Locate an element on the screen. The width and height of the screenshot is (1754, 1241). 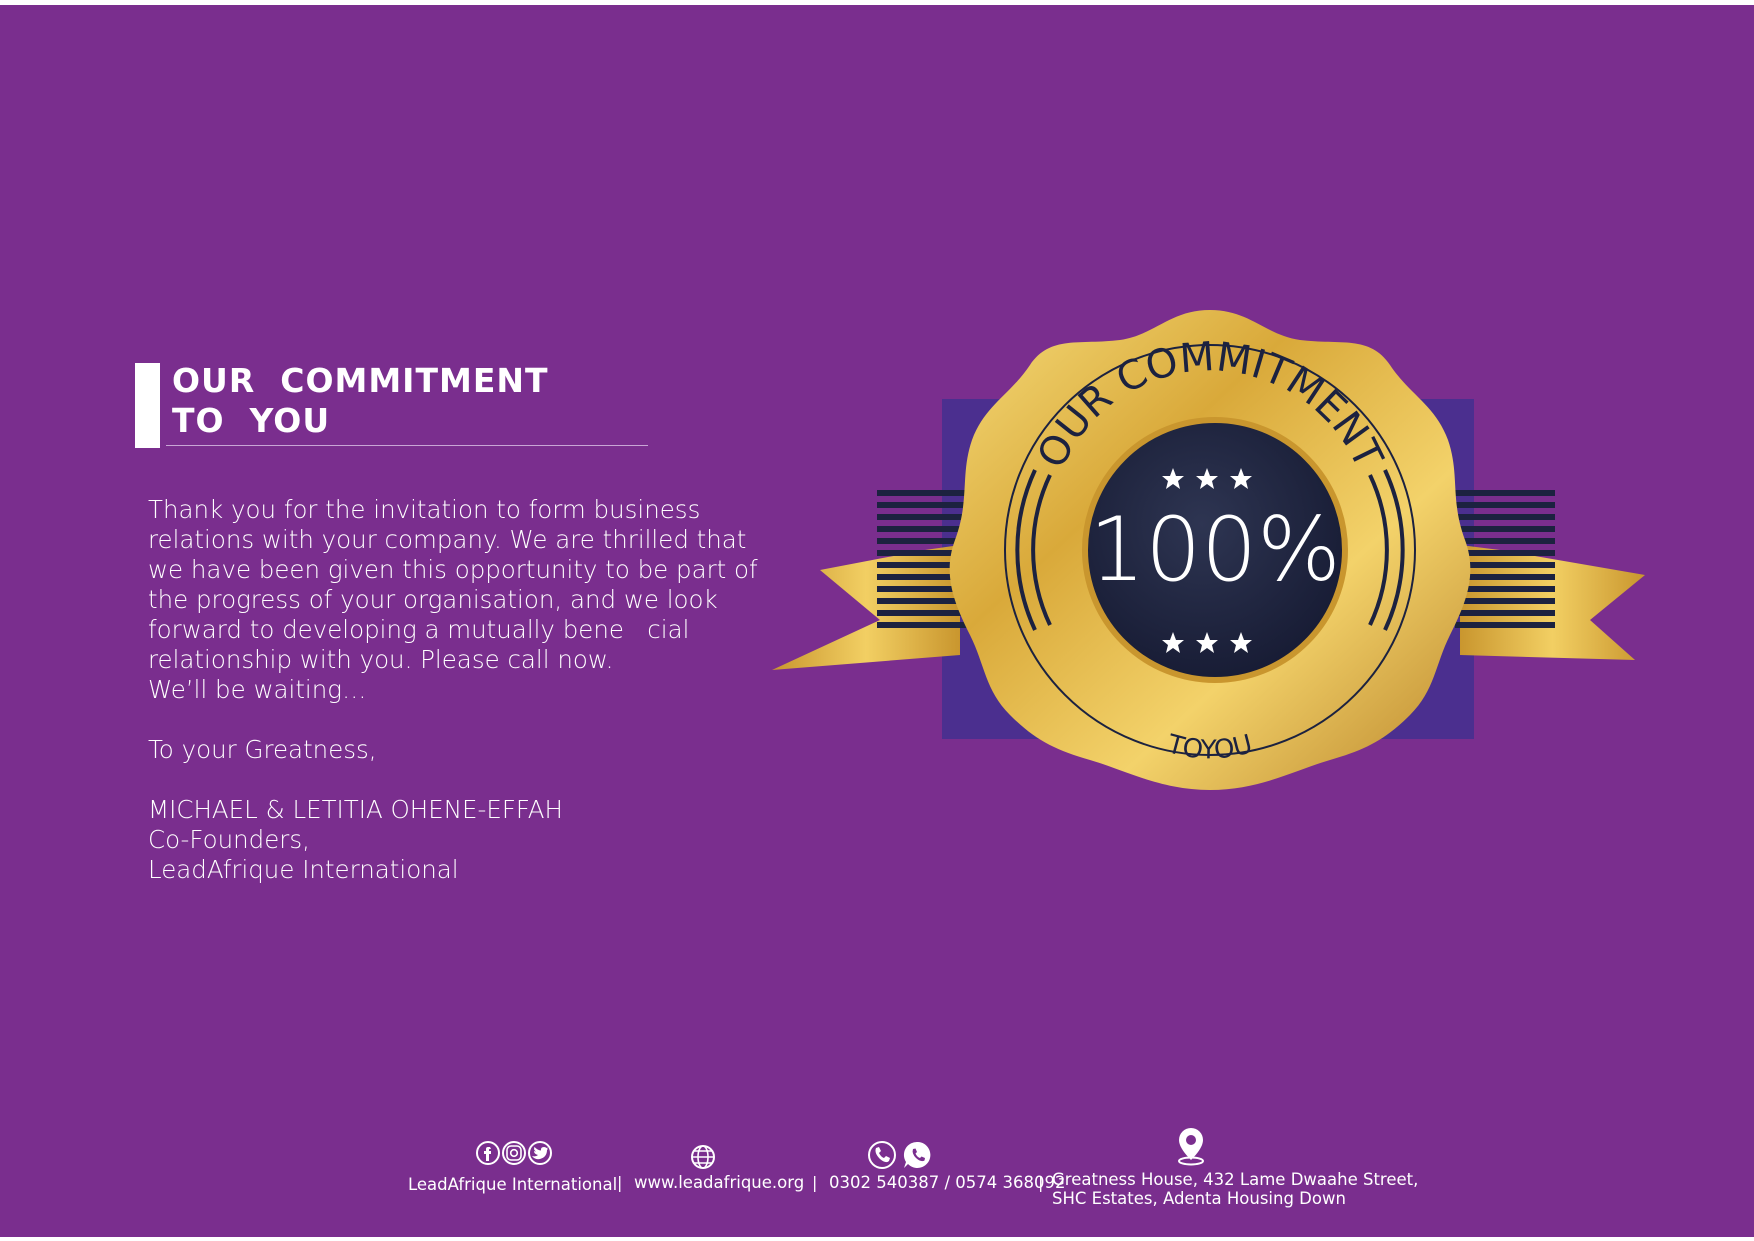
signature-names: MICHAEL & LETITIA OHENE-EFFAH is located at coordinates (355, 809).